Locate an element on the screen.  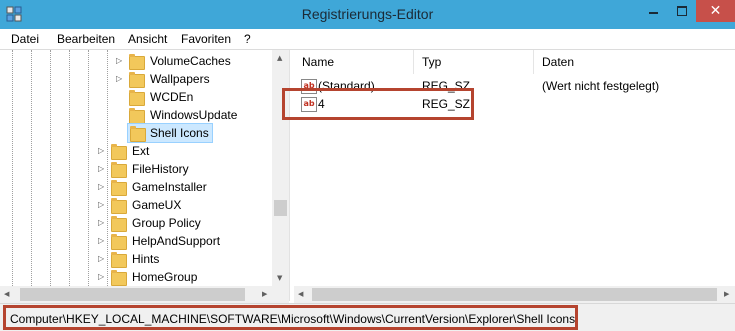
window-title: Registrierungs-Editor is located at coordinates (367, 14).